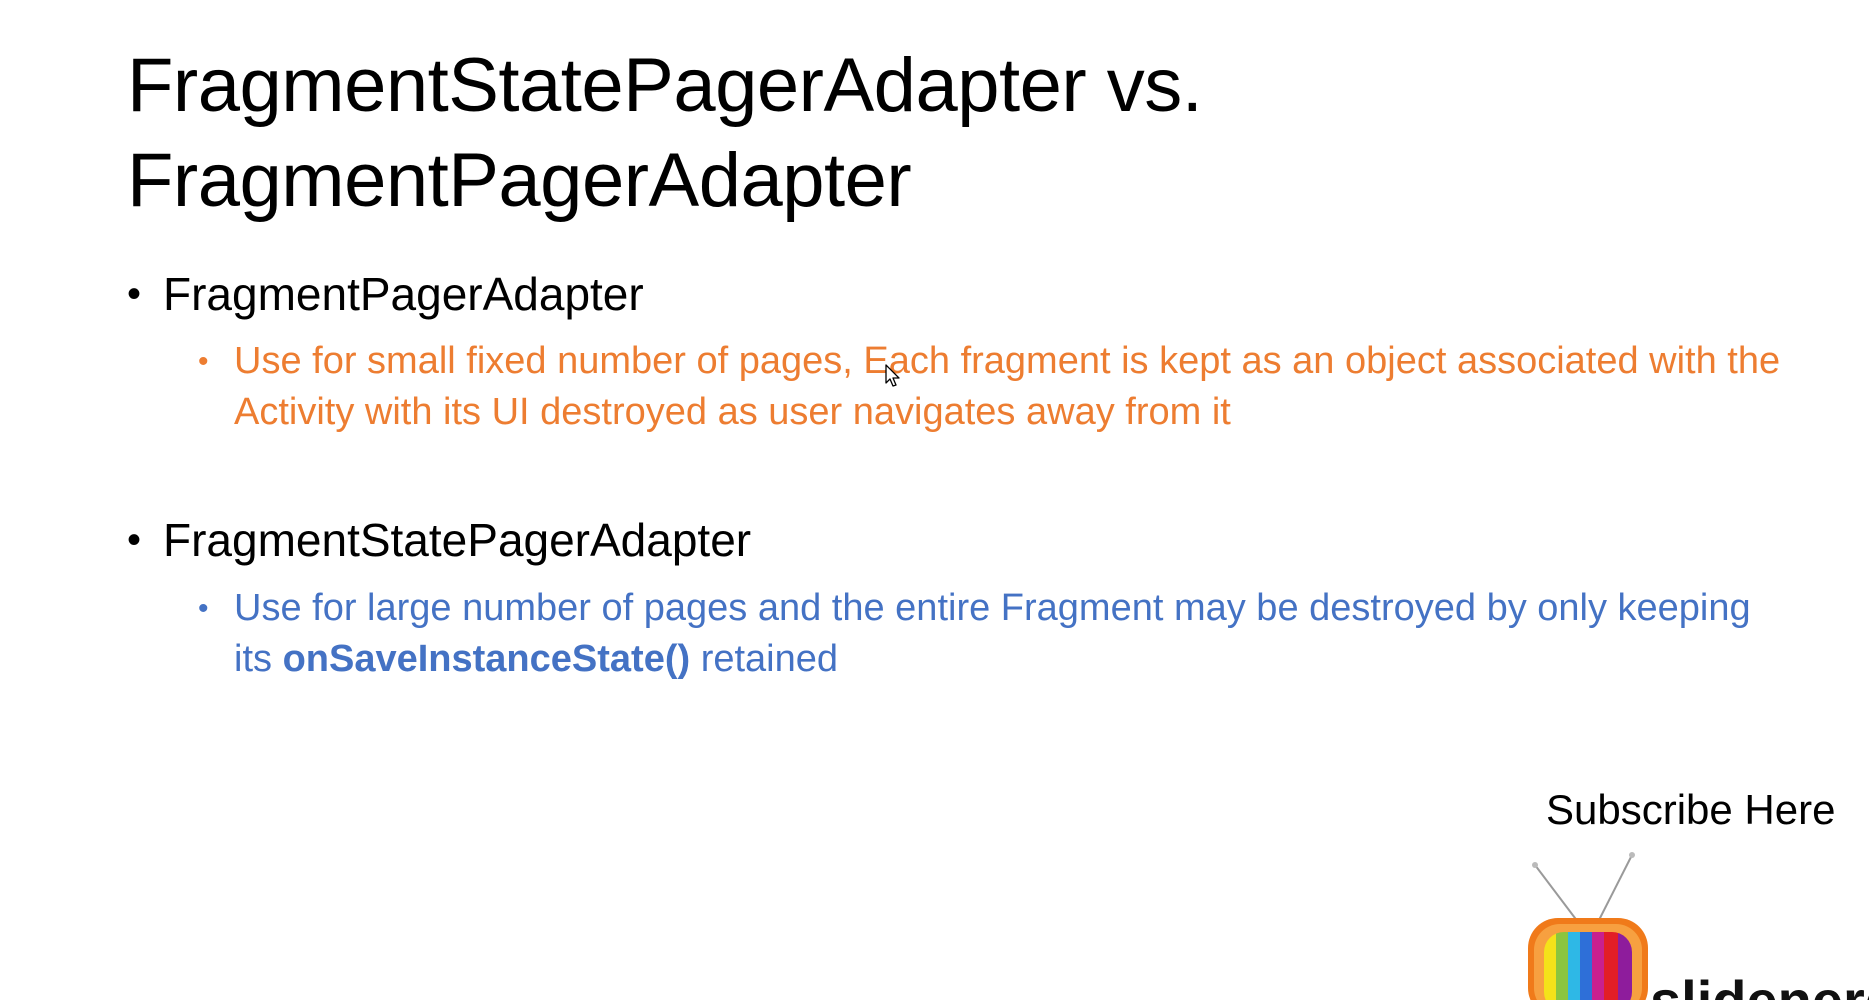 The height and width of the screenshot is (1000, 1869). What do you see at coordinates (403, 294) in the screenshot?
I see `bullet-label: FragmentPagerAdapter` at bounding box center [403, 294].